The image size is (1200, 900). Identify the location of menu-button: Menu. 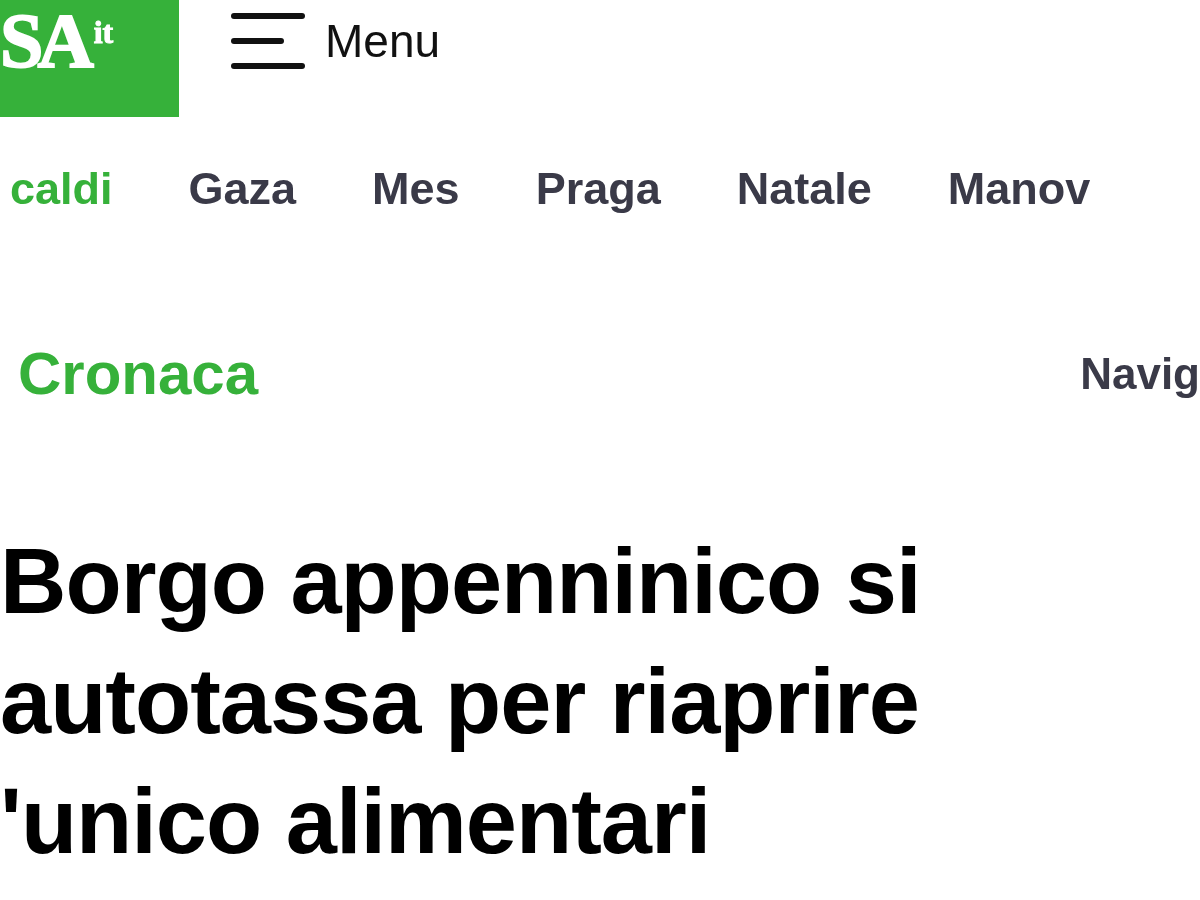
(336, 41).